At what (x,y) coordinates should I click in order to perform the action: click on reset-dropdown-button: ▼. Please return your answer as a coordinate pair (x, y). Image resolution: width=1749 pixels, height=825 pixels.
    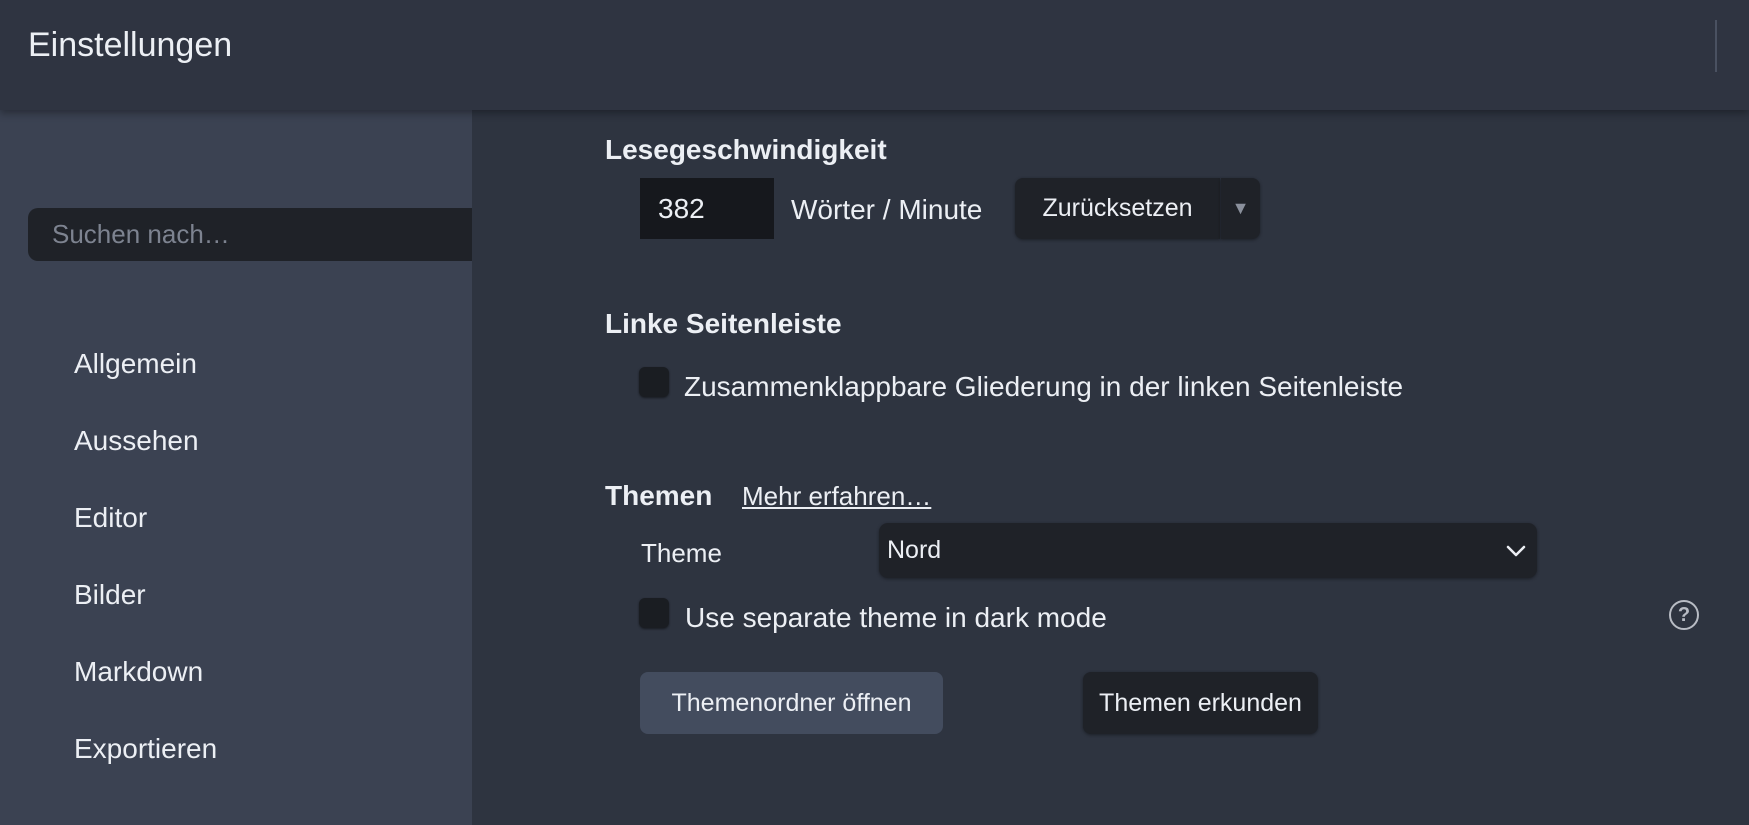
    Looking at the image, I should click on (1240, 208).